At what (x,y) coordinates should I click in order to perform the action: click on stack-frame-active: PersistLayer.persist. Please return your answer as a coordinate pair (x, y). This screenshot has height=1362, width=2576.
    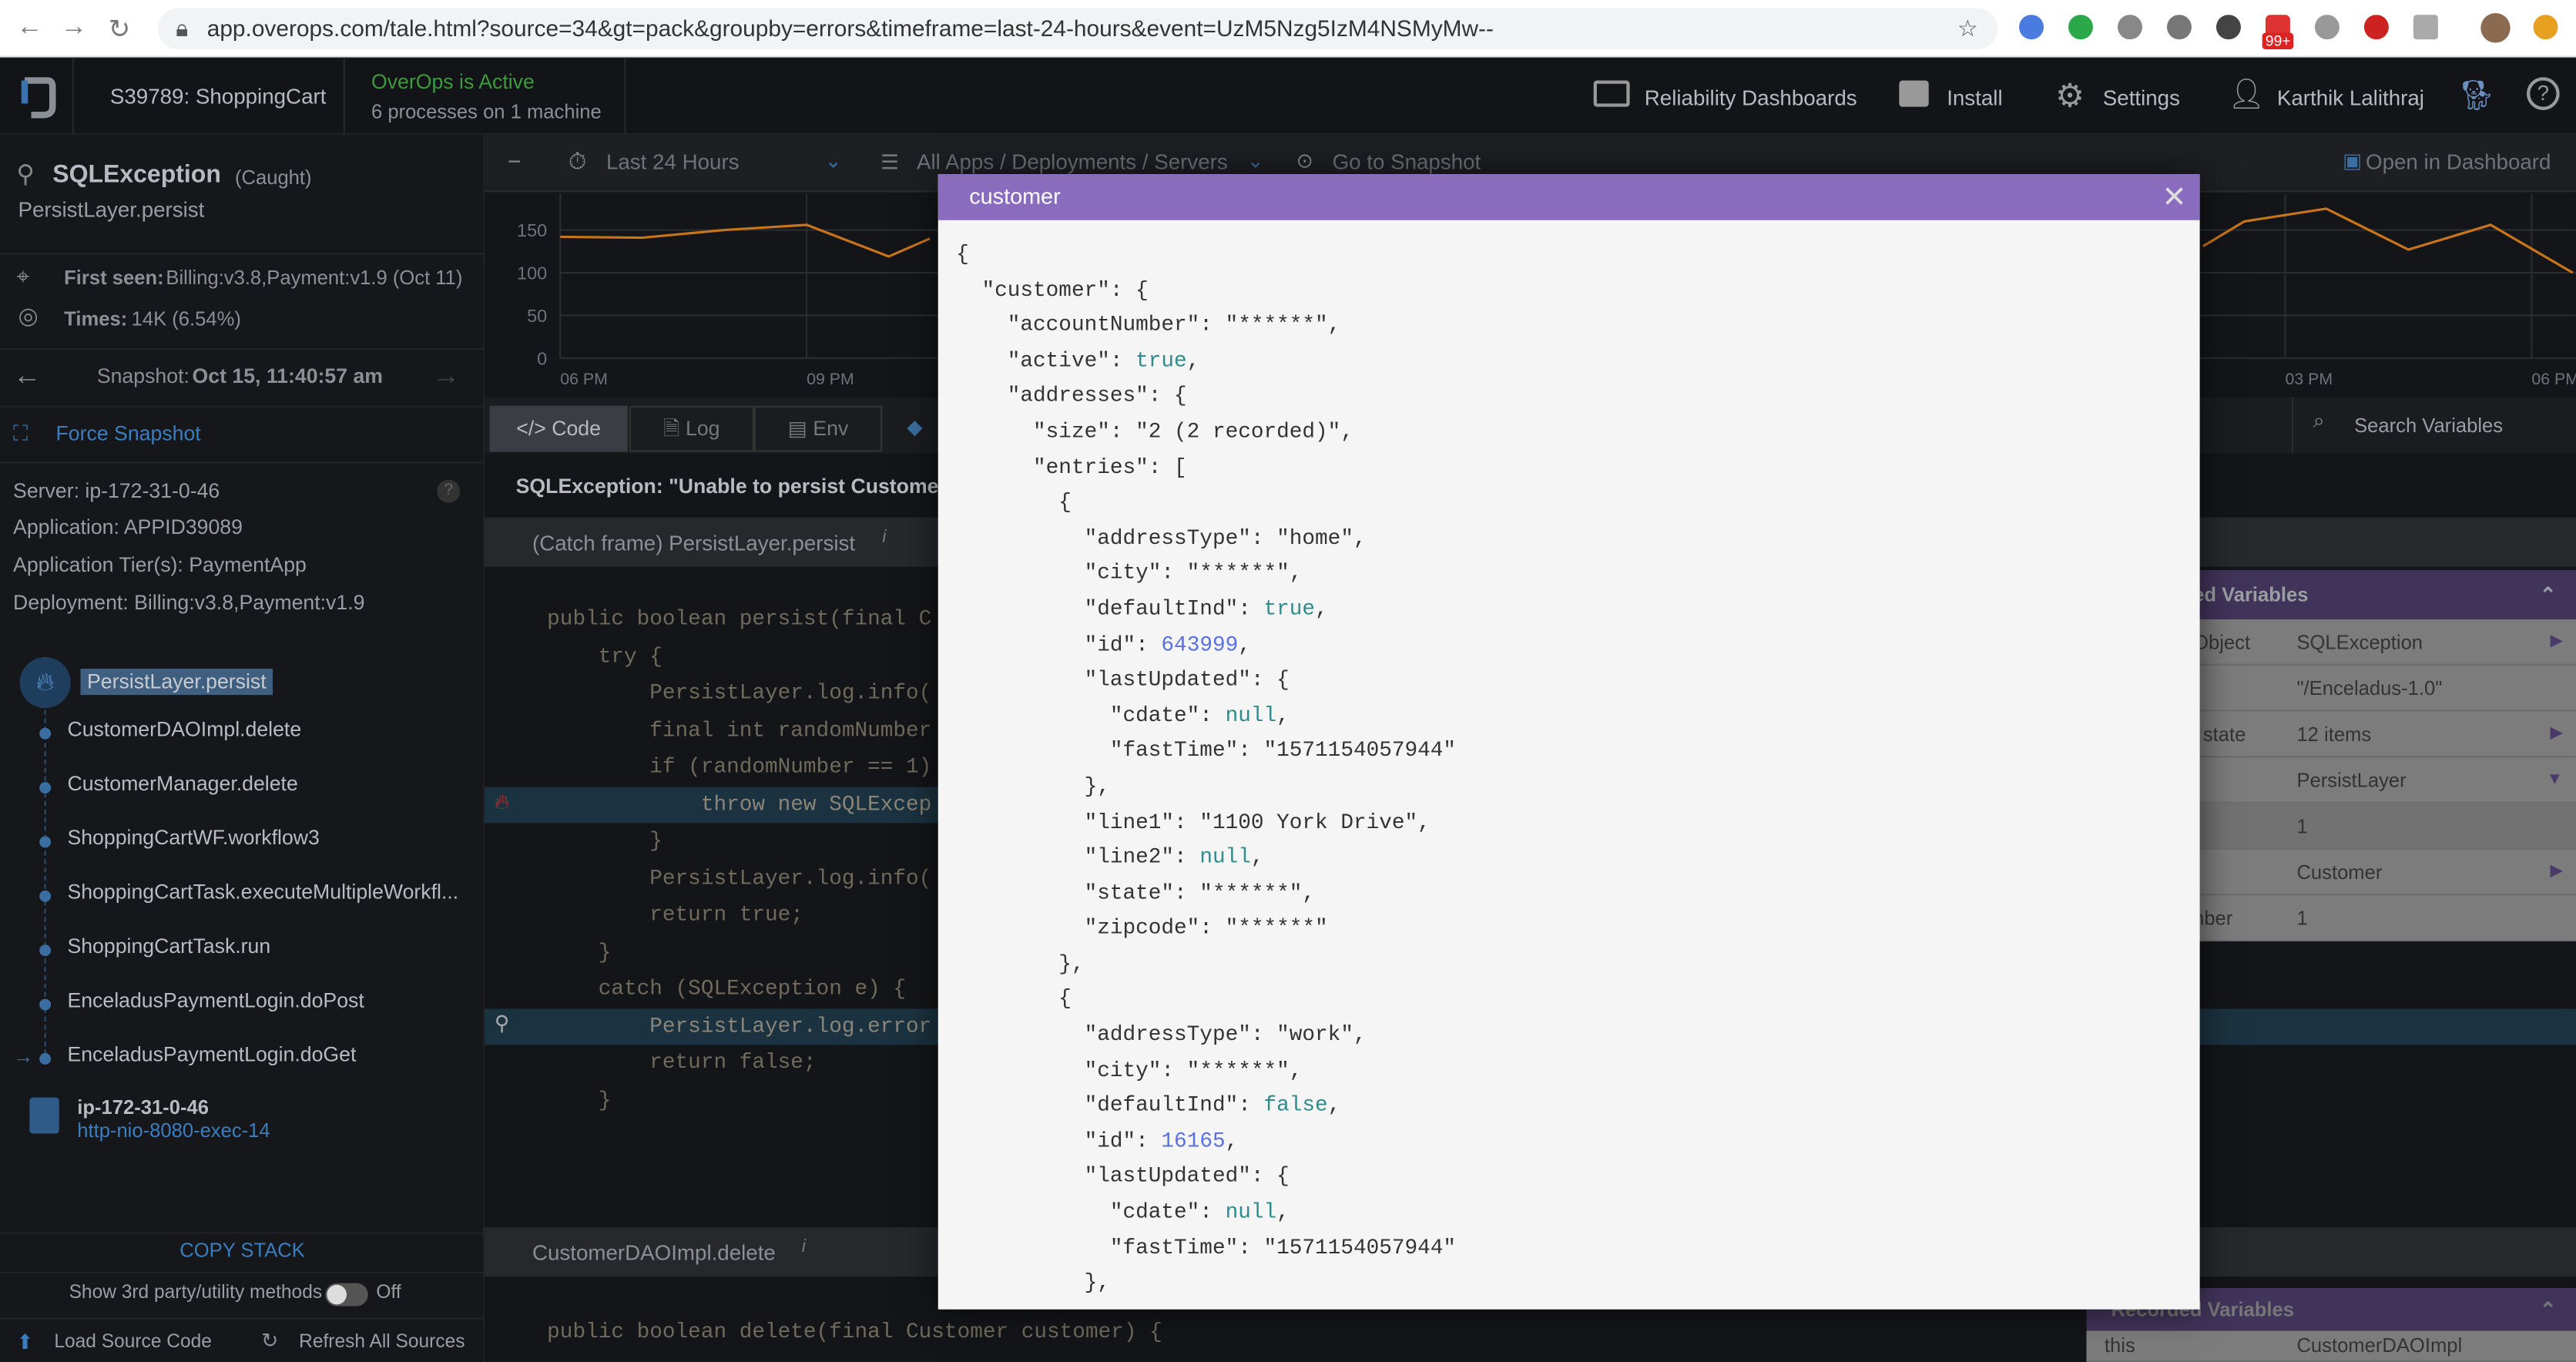
    Looking at the image, I should click on (176, 682).